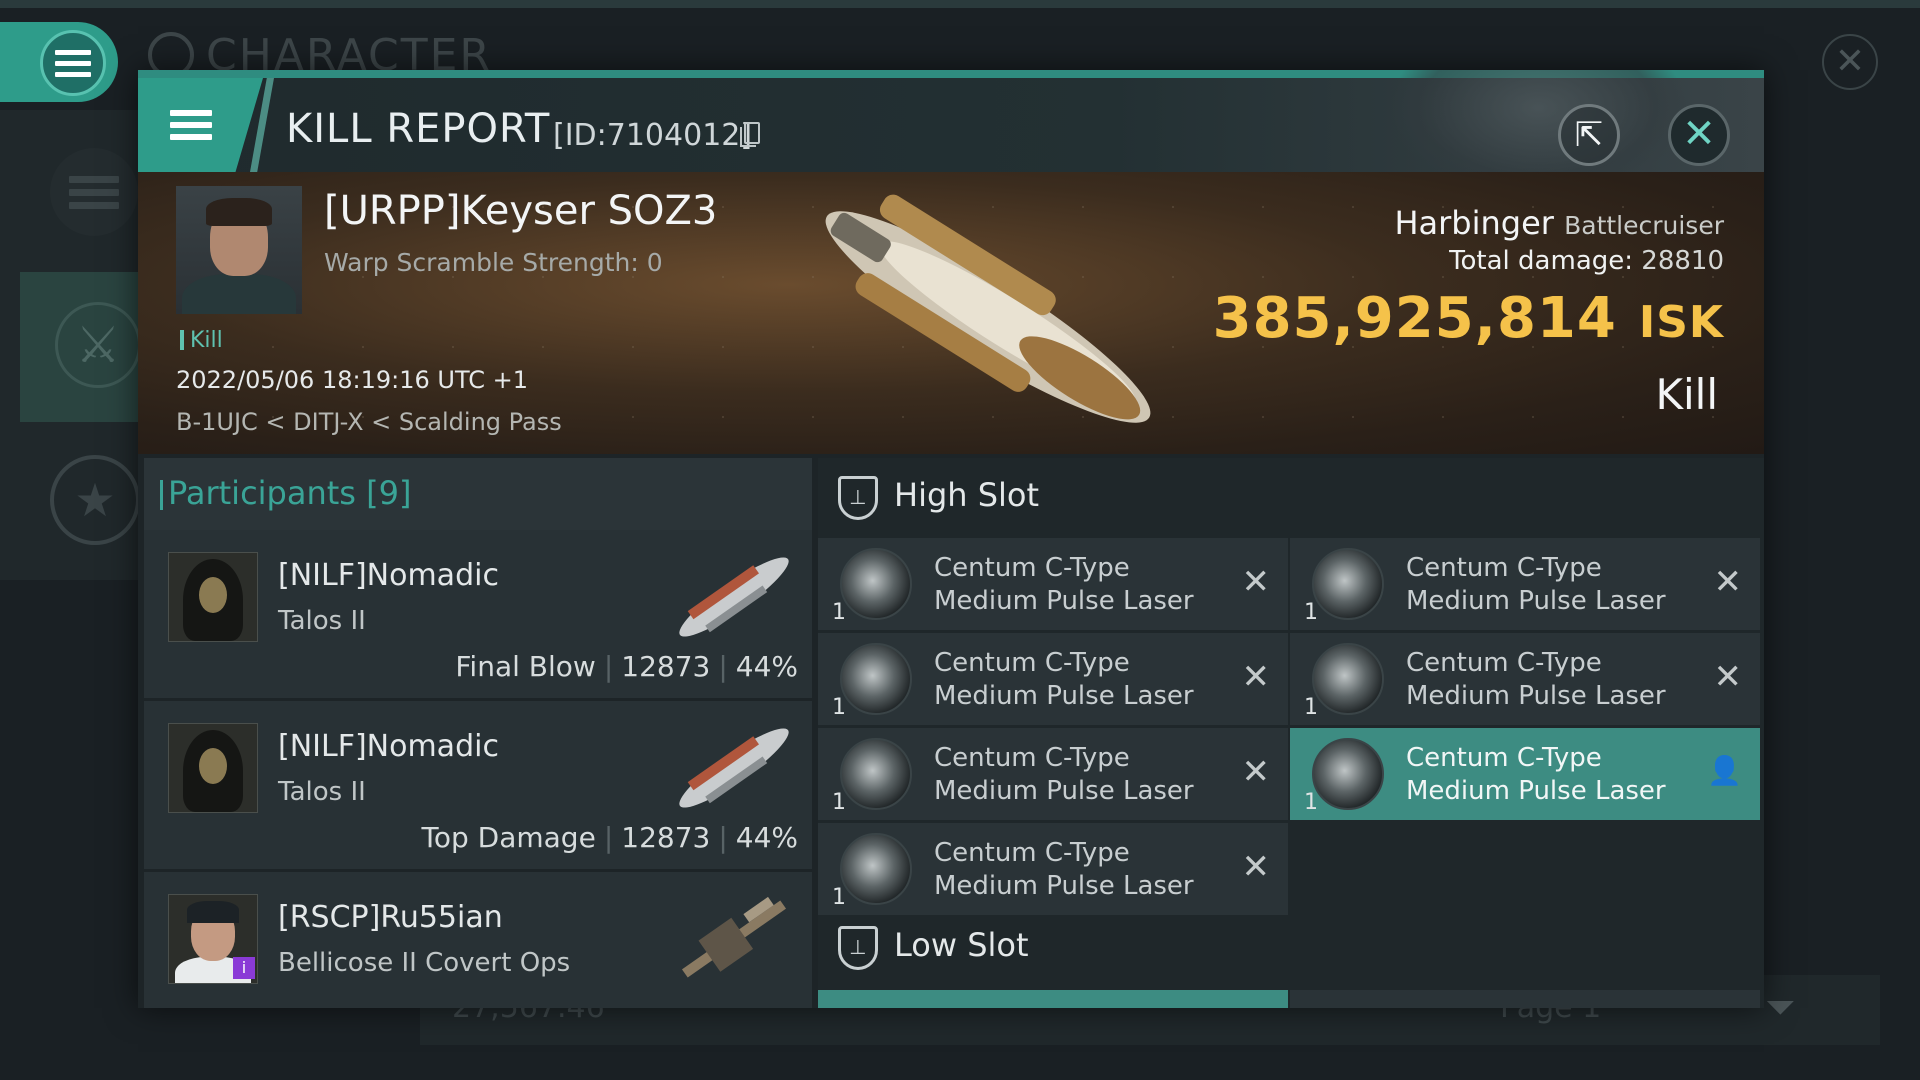 The height and width of the screenshot is (1080, 1920). I want to click on participant-portrait: i, so click(213, 939).